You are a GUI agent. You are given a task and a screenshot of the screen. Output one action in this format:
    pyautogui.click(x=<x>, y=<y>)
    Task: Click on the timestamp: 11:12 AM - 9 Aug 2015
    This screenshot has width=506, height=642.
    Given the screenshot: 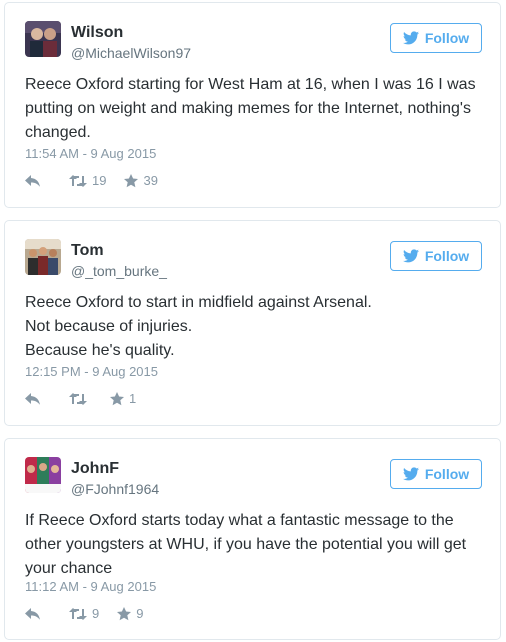 What is the action you would take?
    pyautogui.click(x=90, y=586)
    